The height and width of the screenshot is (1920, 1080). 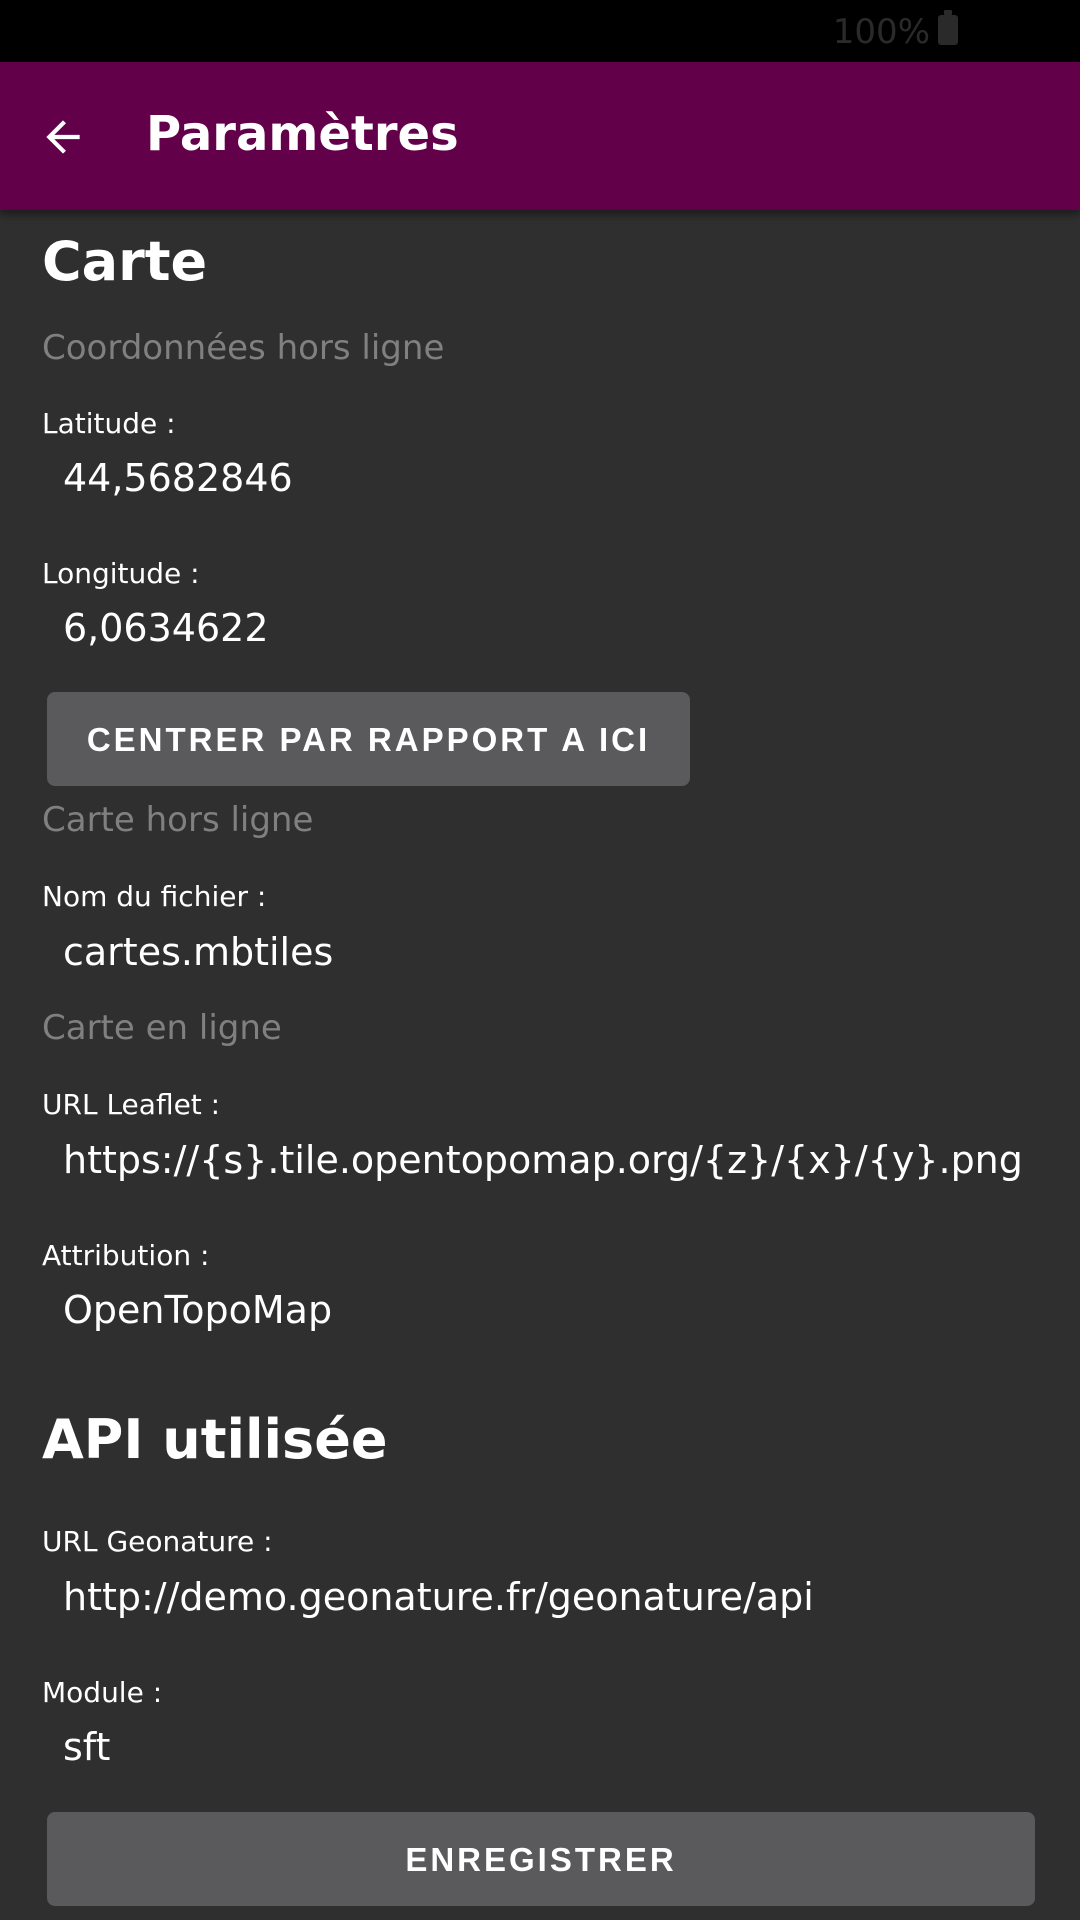 I want to click on subheading-offline-coords: Coordonnées hors ligne, so click(x=243, y=348).